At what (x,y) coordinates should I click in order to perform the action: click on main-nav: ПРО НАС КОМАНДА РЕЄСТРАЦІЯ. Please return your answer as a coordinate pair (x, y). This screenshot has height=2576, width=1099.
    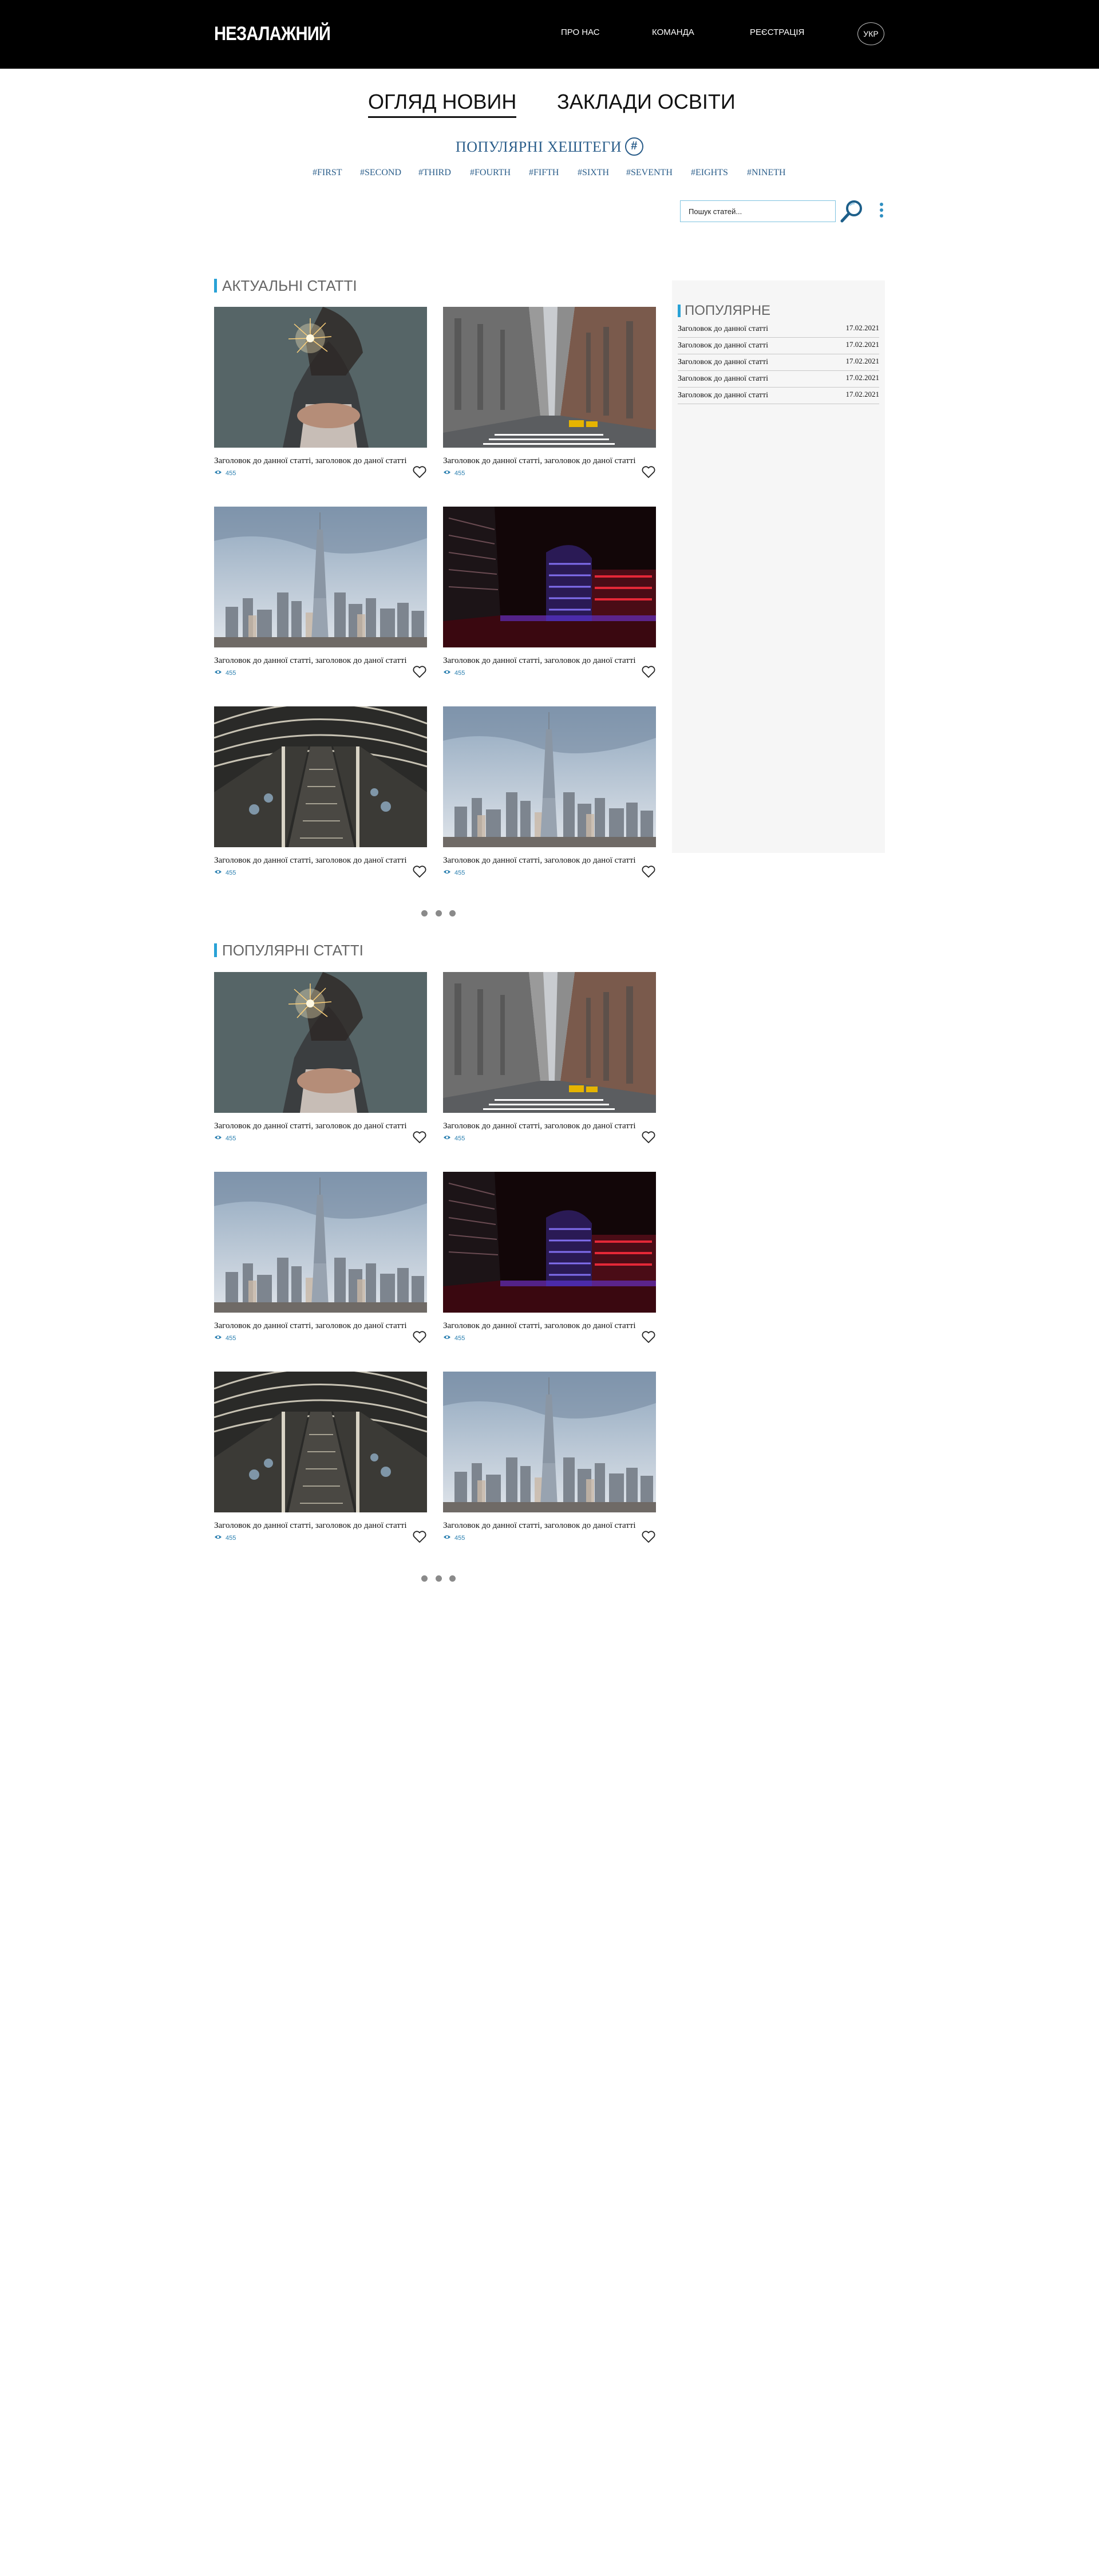
    Looking at the image, I should click on (549, 33).